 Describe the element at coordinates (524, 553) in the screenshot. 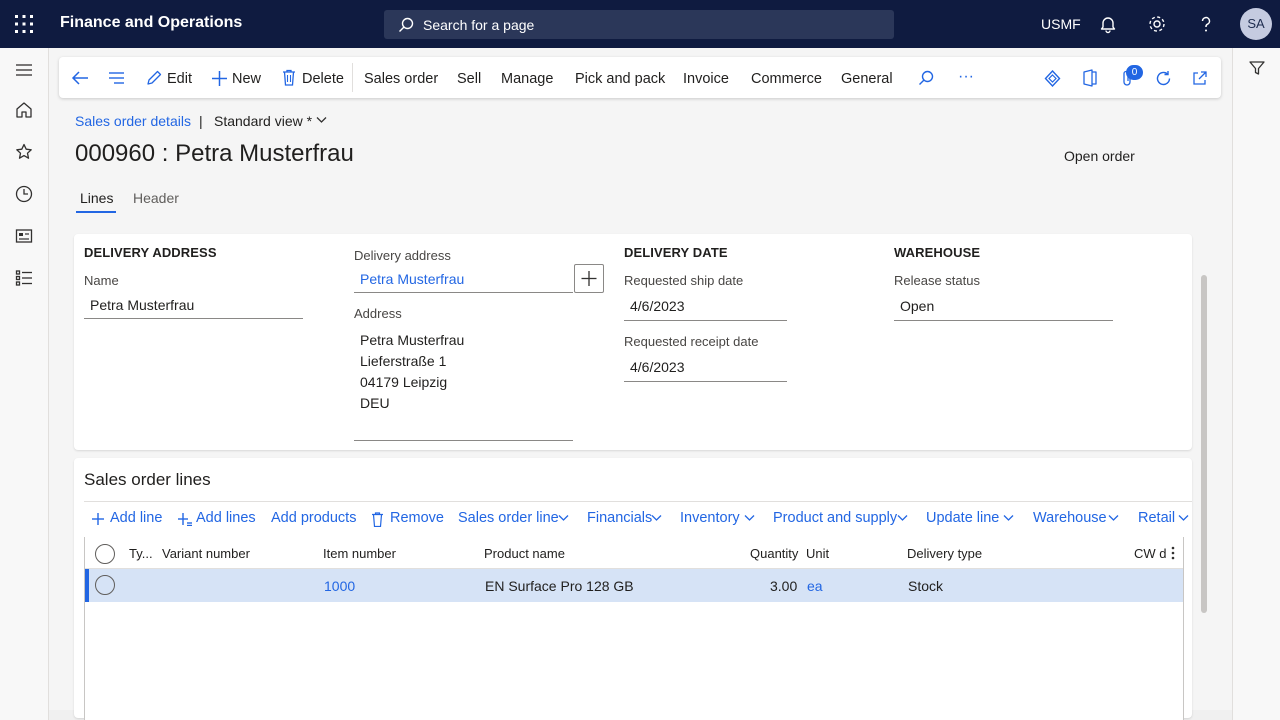

I see `column-header-product-name: Product name` at that location.